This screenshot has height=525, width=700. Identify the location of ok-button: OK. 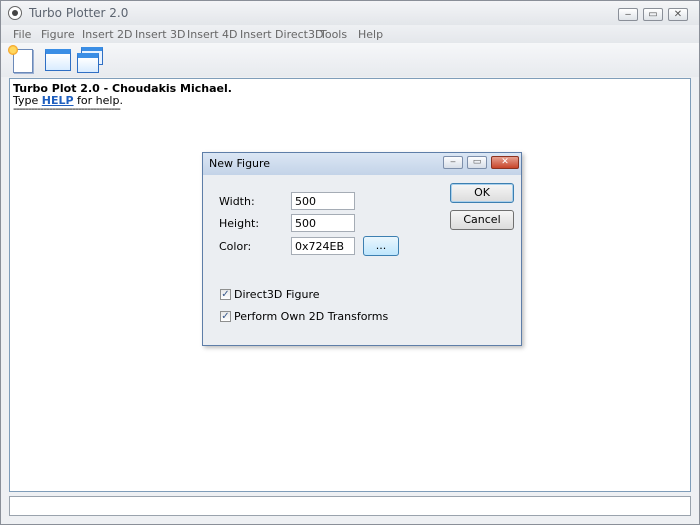
(482, 193).